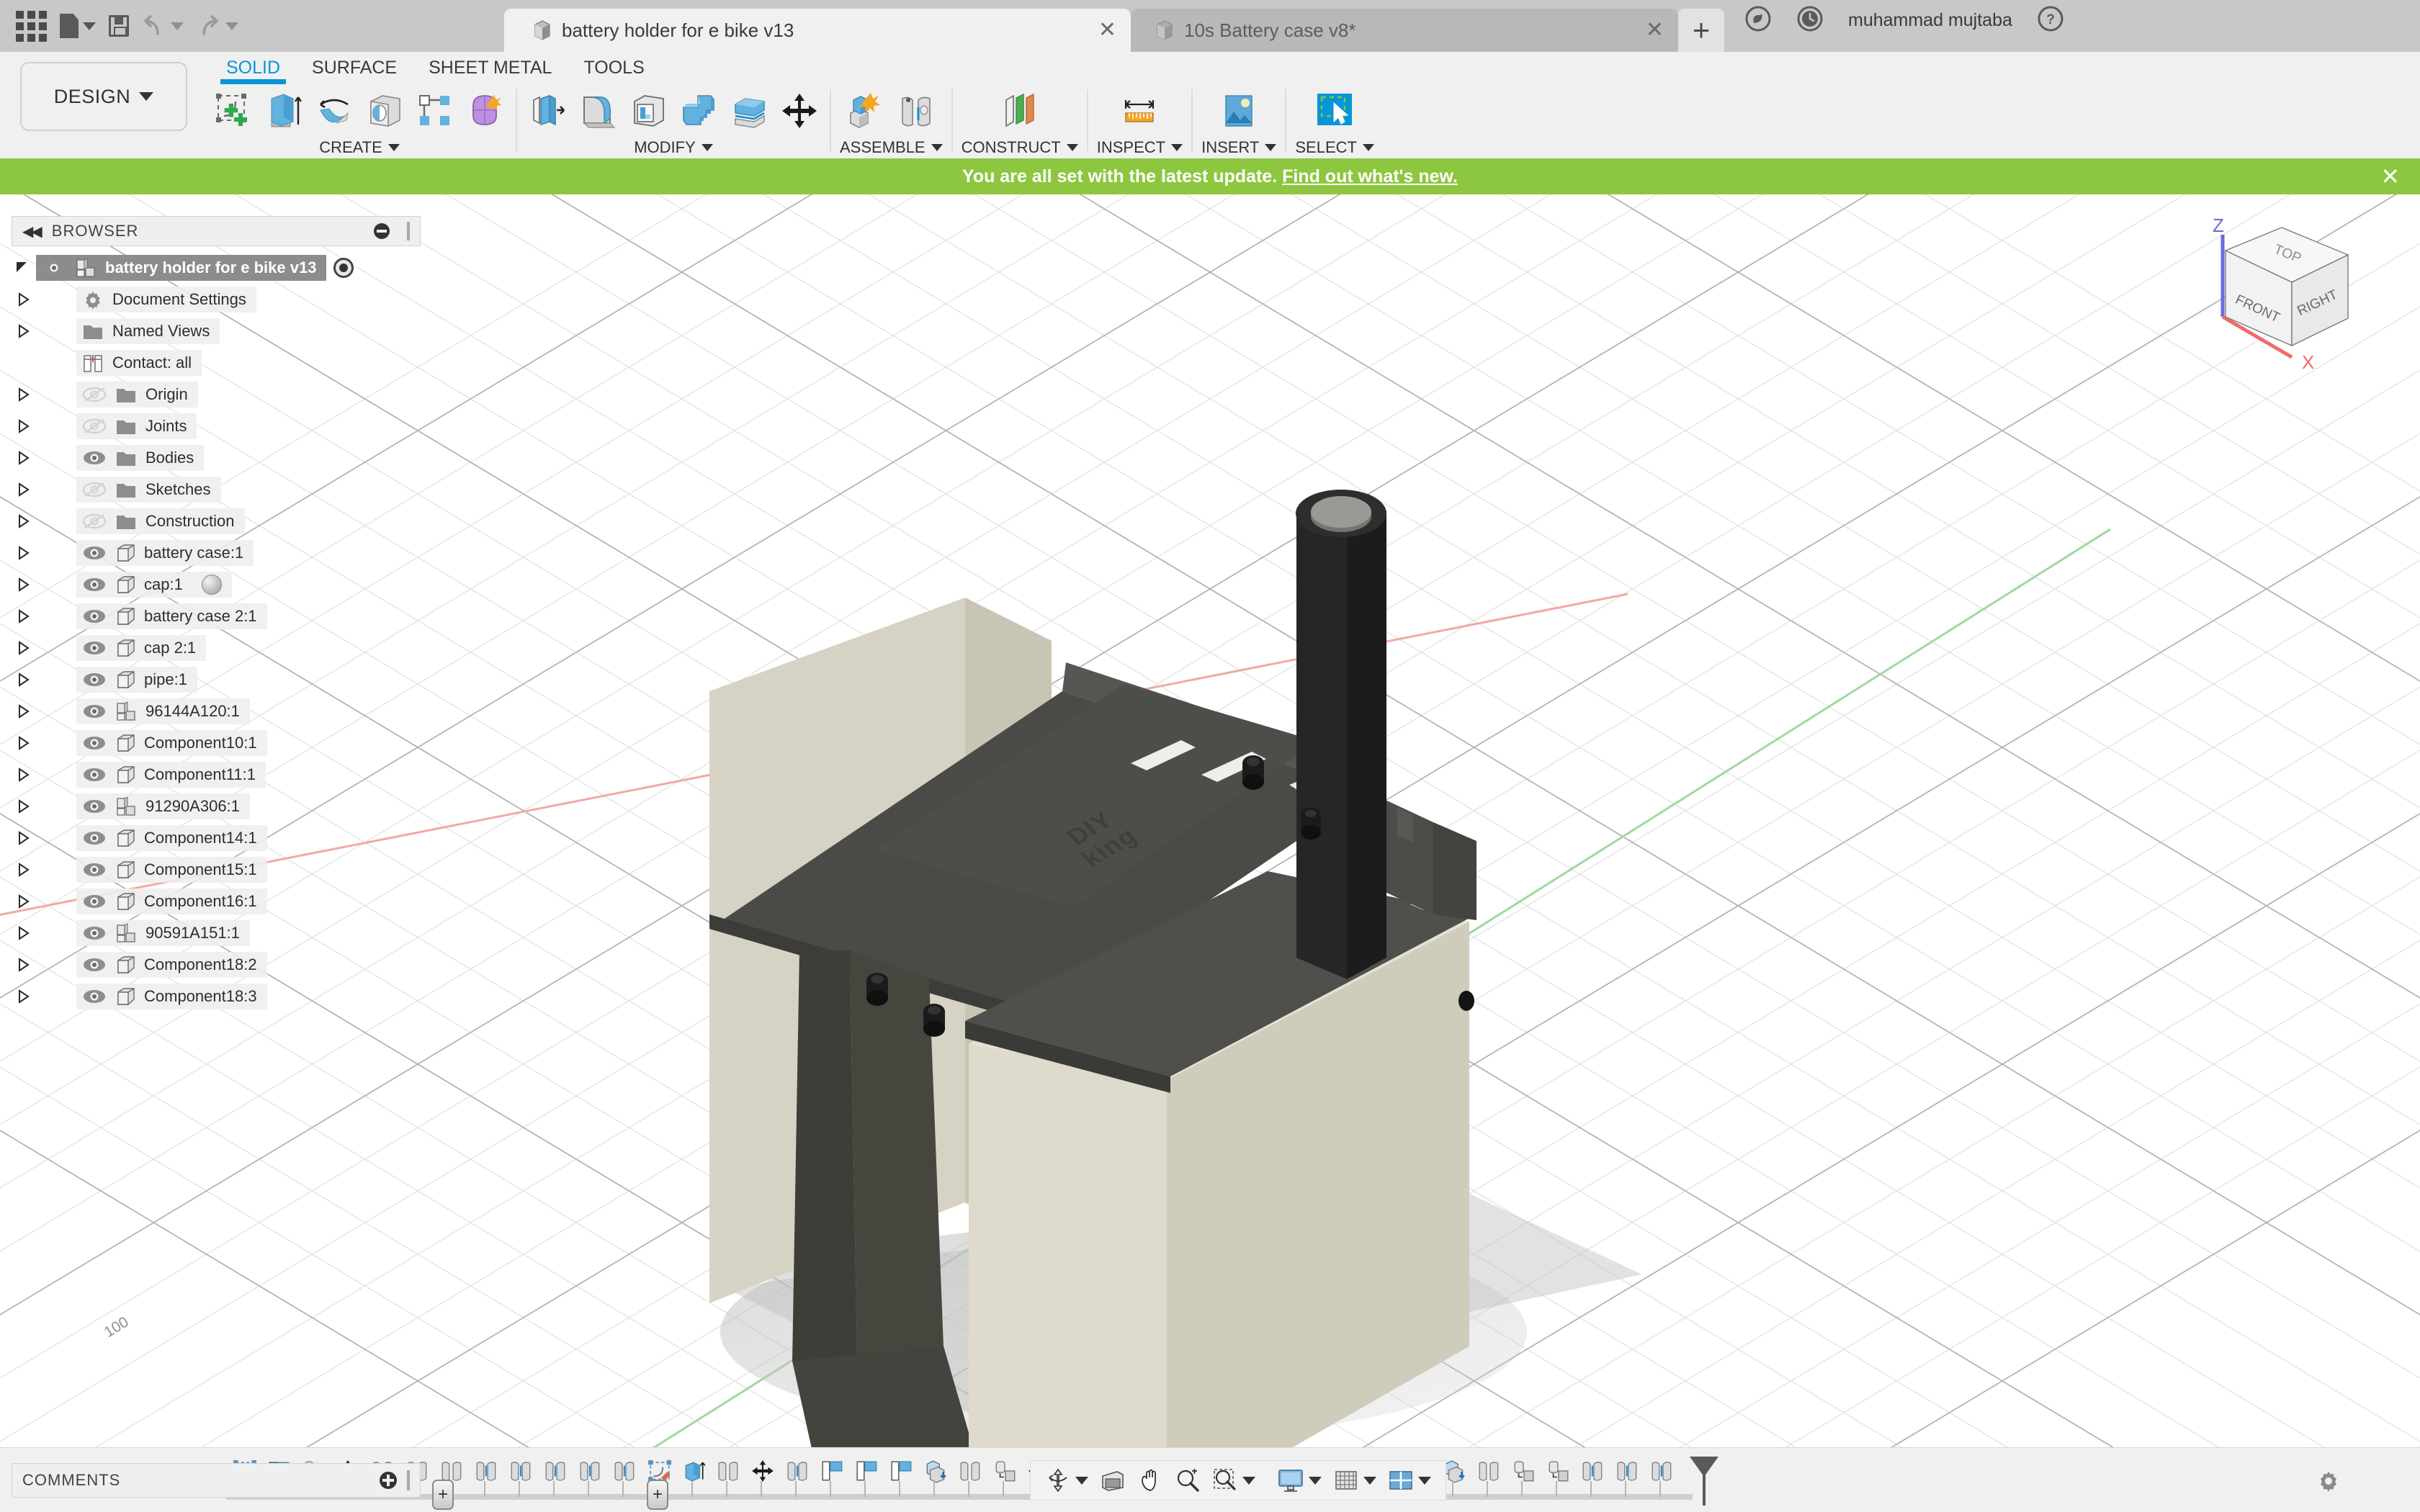  I want to click on whats-new-link: Find out what's new., so click(1370, 176).